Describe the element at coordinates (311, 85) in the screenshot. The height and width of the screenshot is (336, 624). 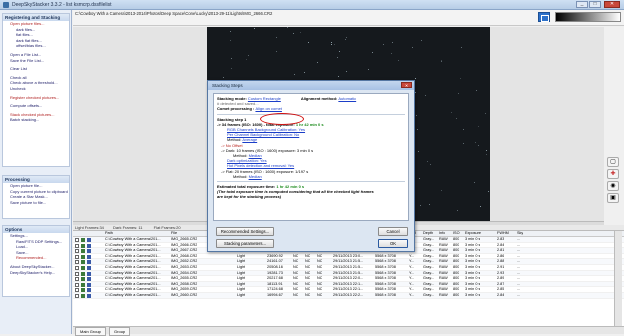
I see `dialog-title: Stacking Steps` at that location.